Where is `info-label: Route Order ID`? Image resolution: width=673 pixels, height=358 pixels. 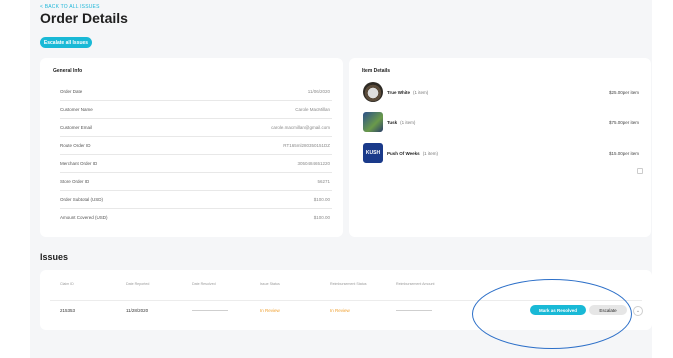 info-label: Route Order ID is located at coordinates (75, 145).